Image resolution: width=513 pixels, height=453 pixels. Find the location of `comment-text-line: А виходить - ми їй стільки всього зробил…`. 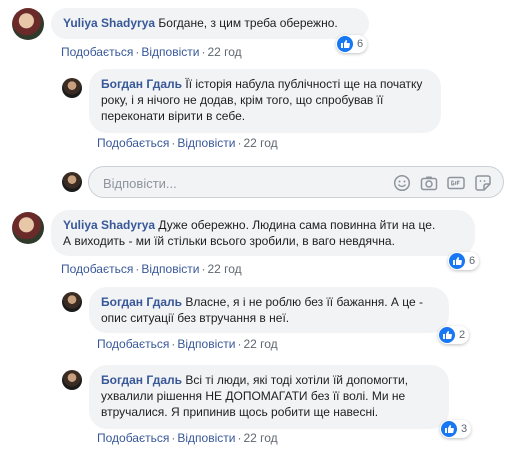

comment-text-line: А виходить - ми їй стільки всього зробил… is located at coordinates (229, 241).